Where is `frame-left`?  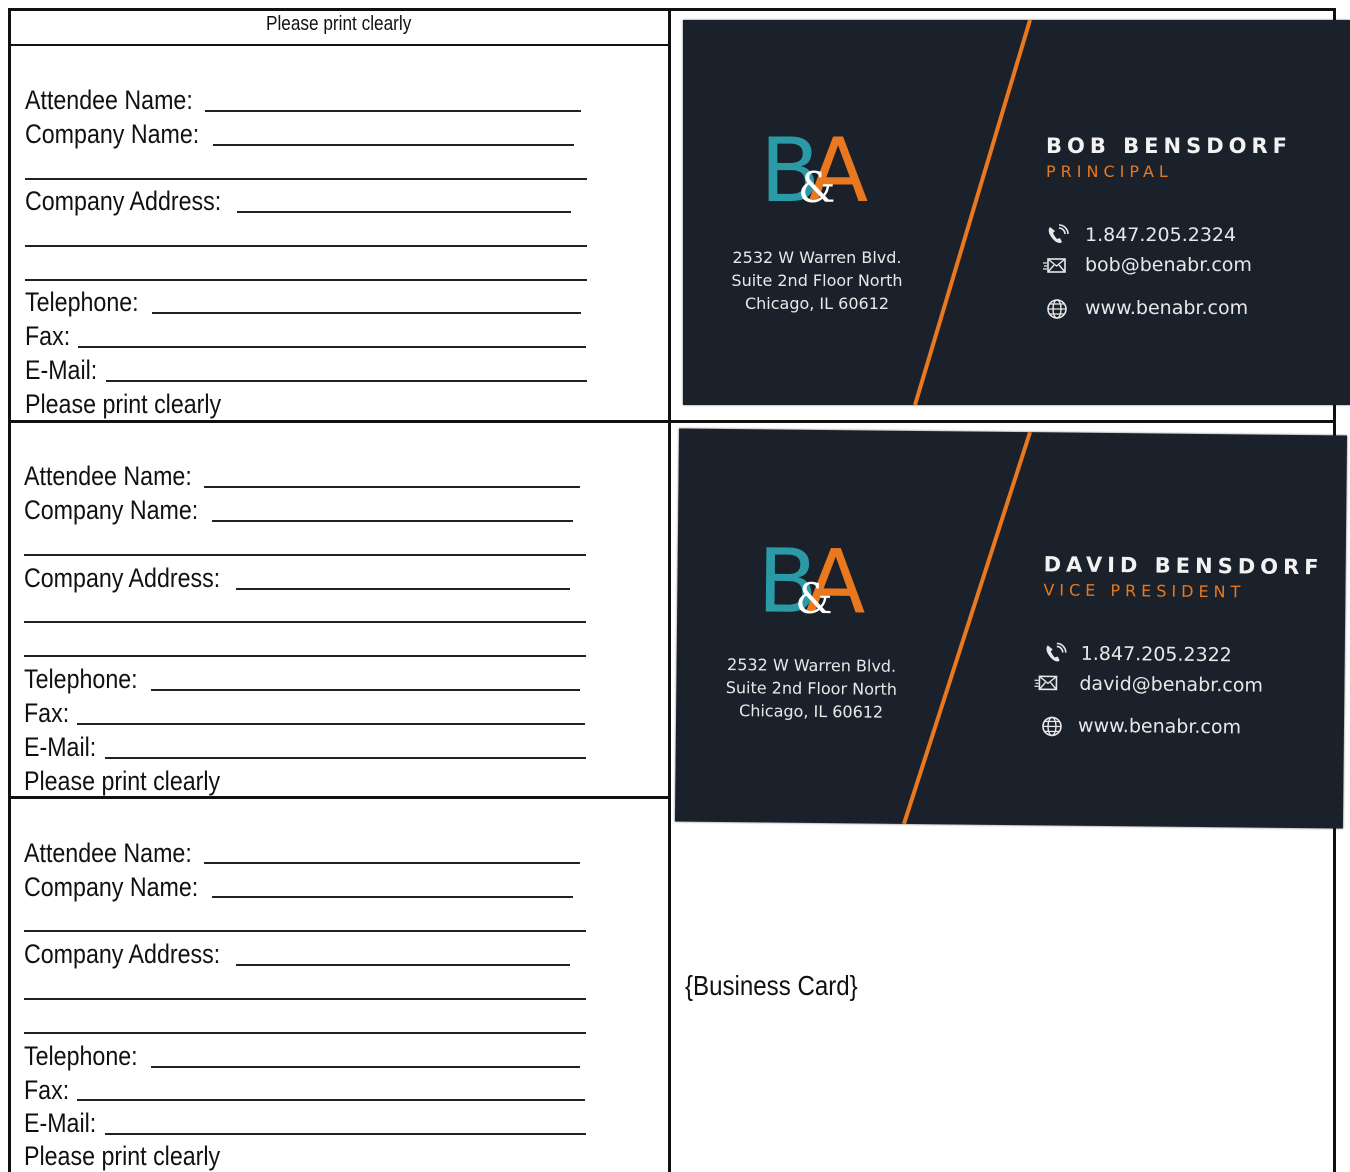 frame-left is located at coordinates (9, 590).